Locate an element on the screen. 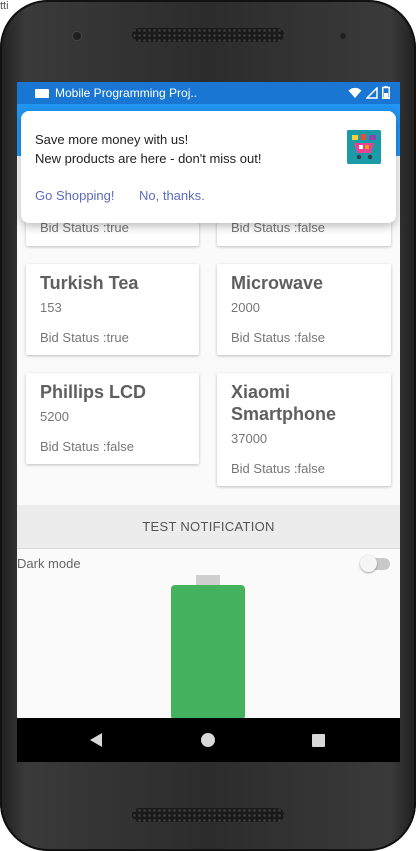 Image resolution: width=416 pixels, height=851 pixels. battery-status-icon is located at coordinates (386, 92).